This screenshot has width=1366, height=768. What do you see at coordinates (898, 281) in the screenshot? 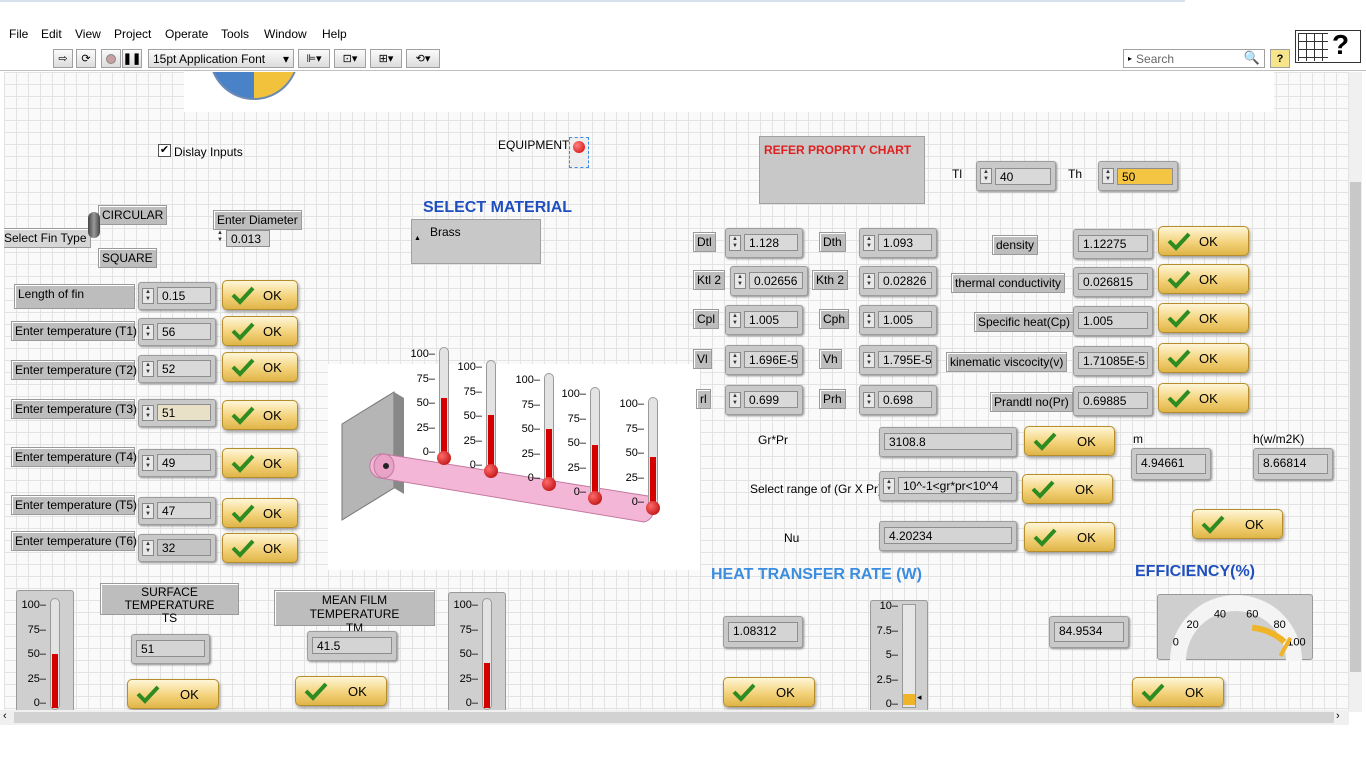
I see `prop-mid-input: ▲ ▼ 0.02826` at bounding box center [898, 281].